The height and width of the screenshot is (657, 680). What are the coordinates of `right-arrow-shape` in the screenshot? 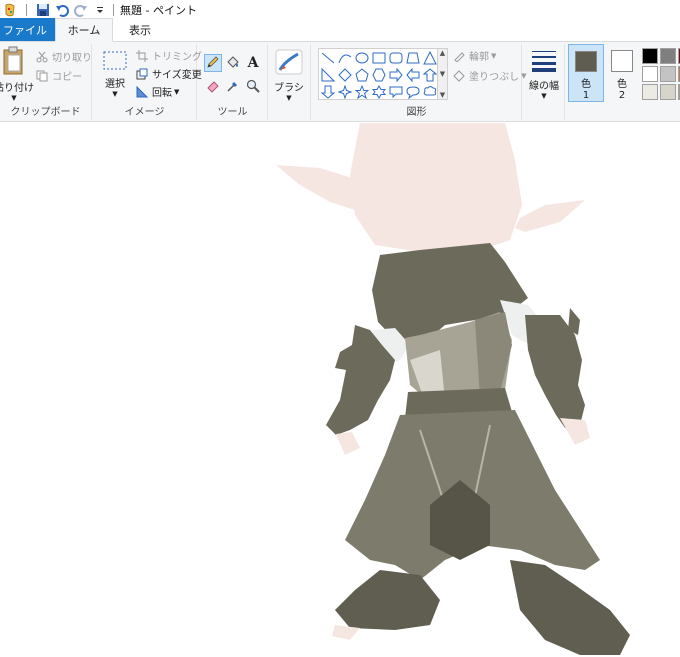 It's located at (396, 75).